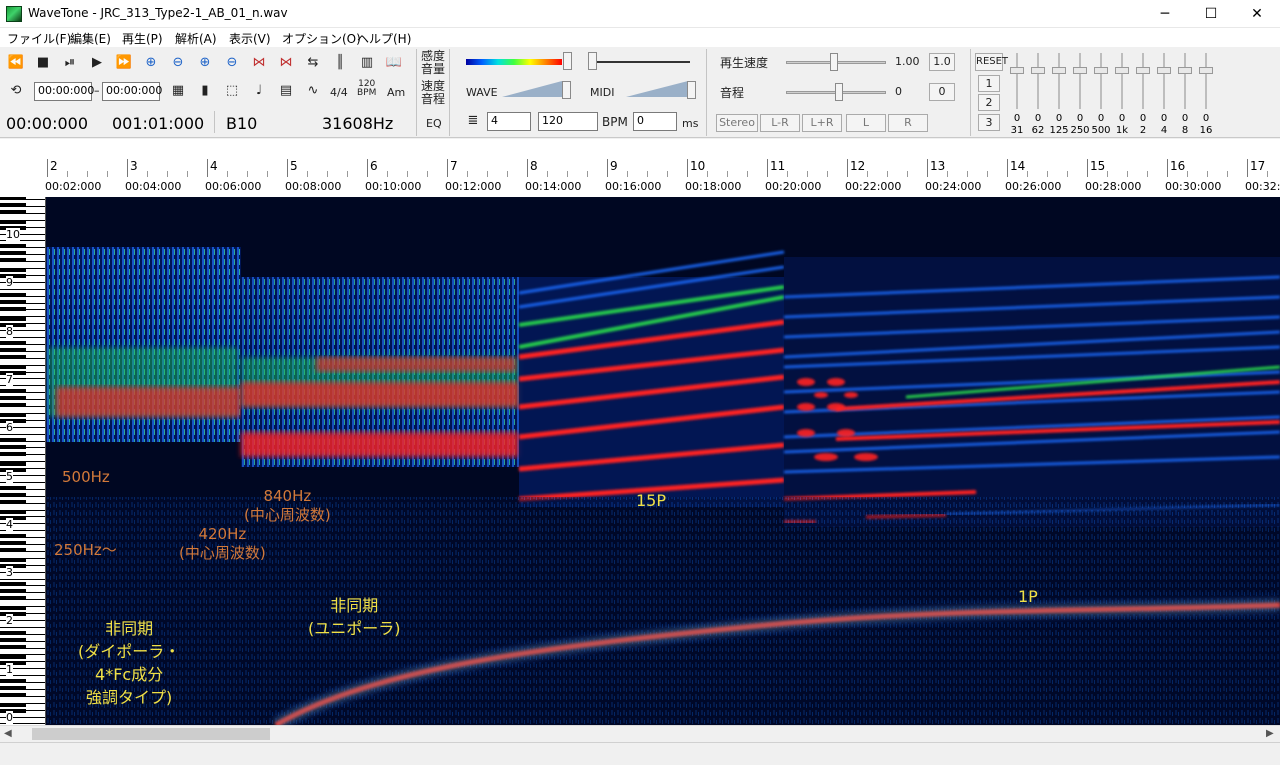 The width and height of the screenshot is (1280, 765). Describe the element at coordinates (367, 63) in the screenshot. I see `waveform-alt-icon: ▥` at that location.